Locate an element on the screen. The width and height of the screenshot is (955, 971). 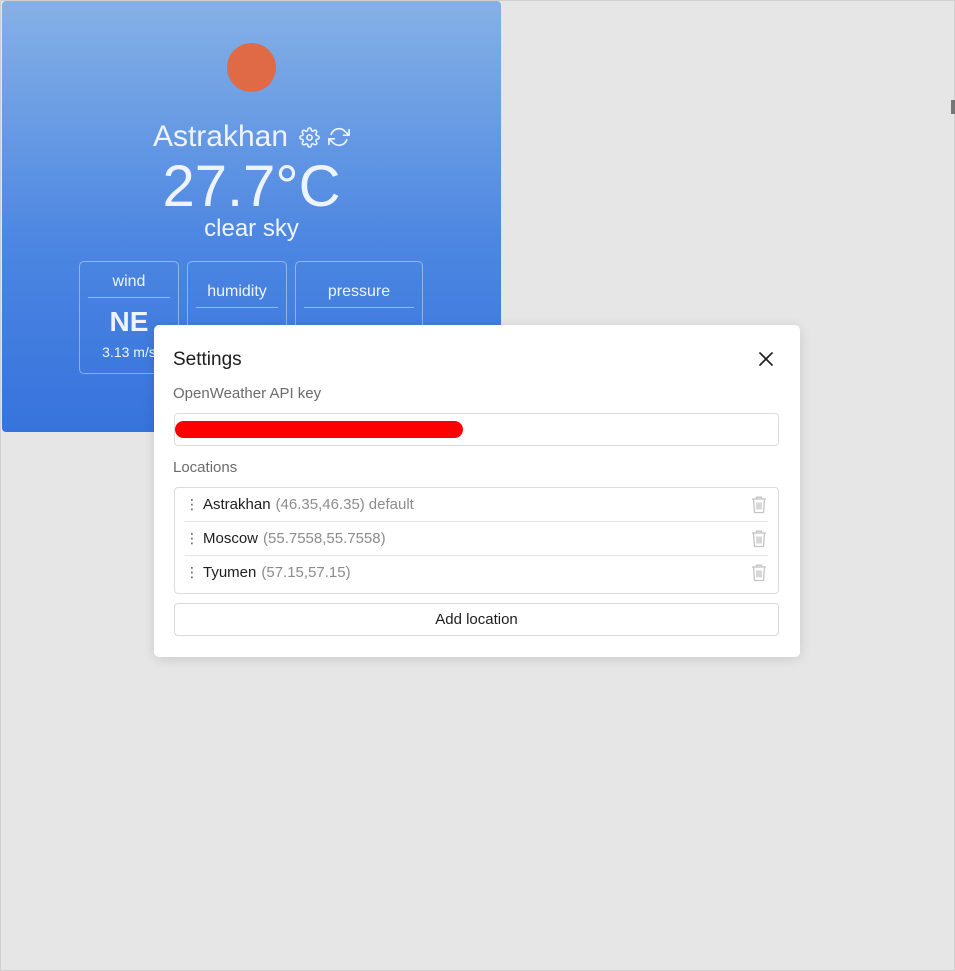
redacted-api-key is located at coordinates (319, 429).